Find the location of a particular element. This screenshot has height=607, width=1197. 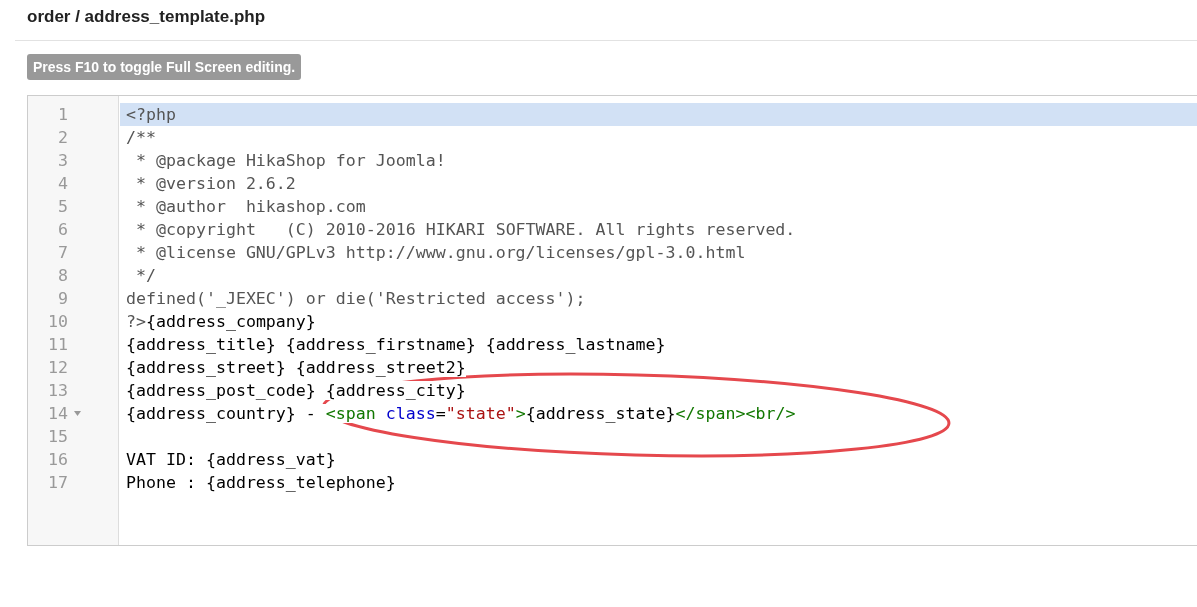

line-number: 2 is located at coordinates (62, 138).